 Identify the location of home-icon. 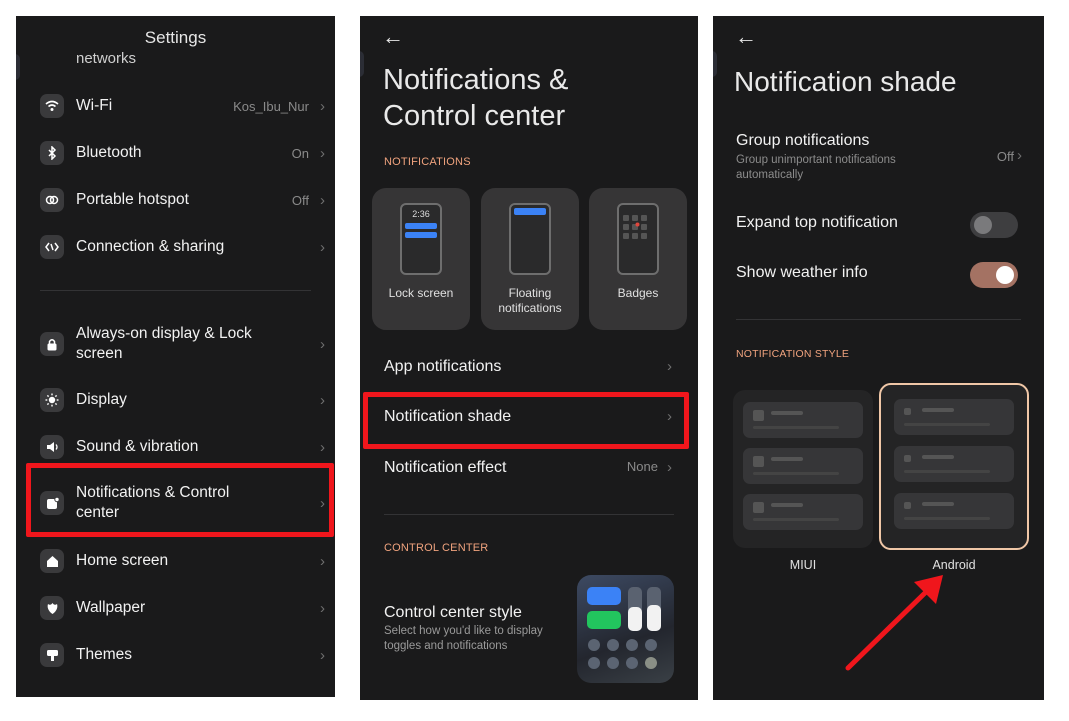
(52, 561).